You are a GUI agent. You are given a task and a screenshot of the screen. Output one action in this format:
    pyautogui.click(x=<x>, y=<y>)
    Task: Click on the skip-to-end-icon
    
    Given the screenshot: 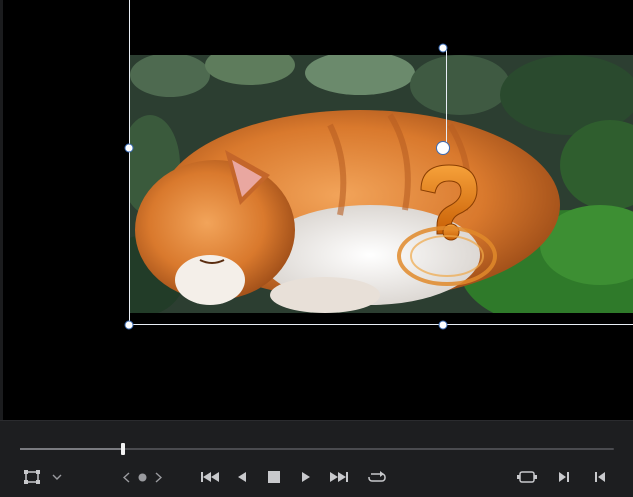 What is the action you would take?
    pyautogui.click(x=339, y=477)
    